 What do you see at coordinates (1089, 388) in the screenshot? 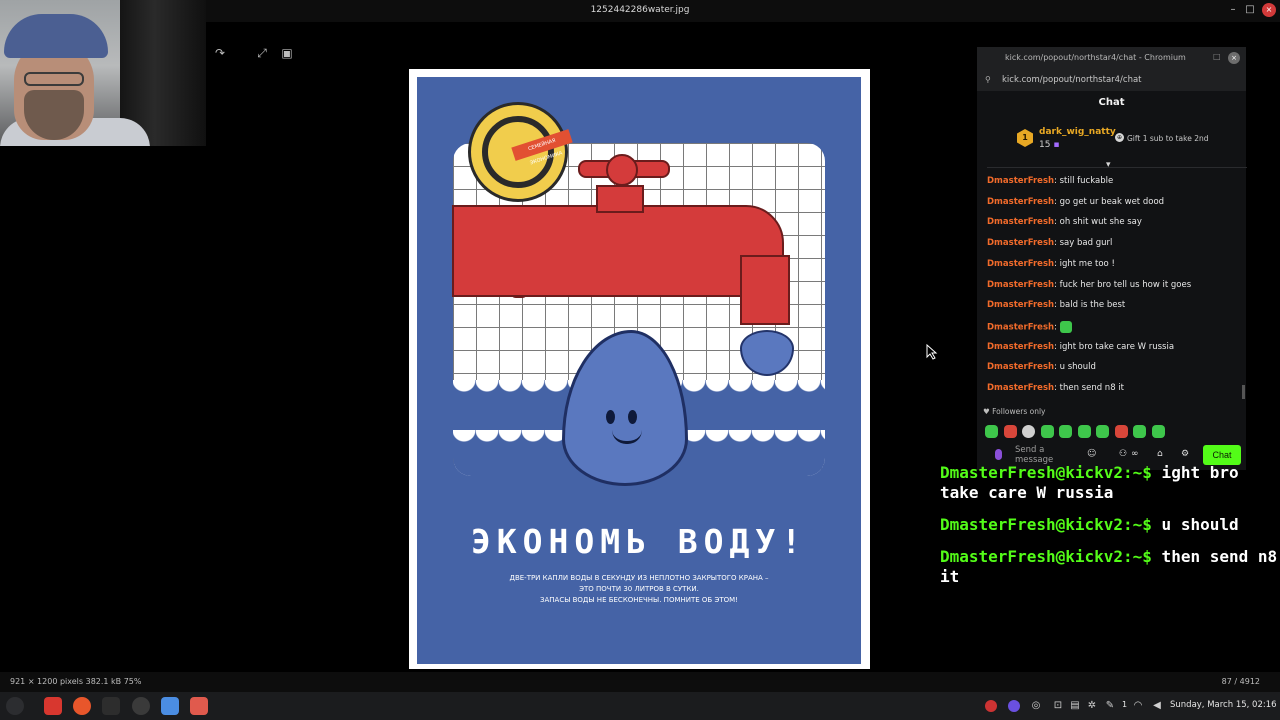
I see `message-text: : then send n8 it` at bounding box center [1089, 388].